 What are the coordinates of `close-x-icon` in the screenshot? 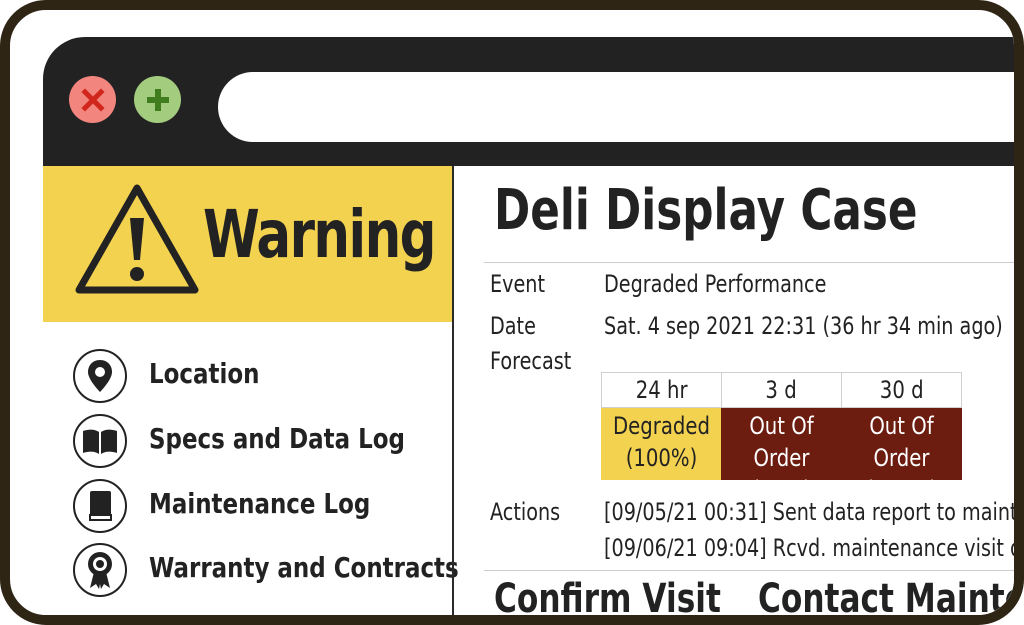 It's located at (92, 99).